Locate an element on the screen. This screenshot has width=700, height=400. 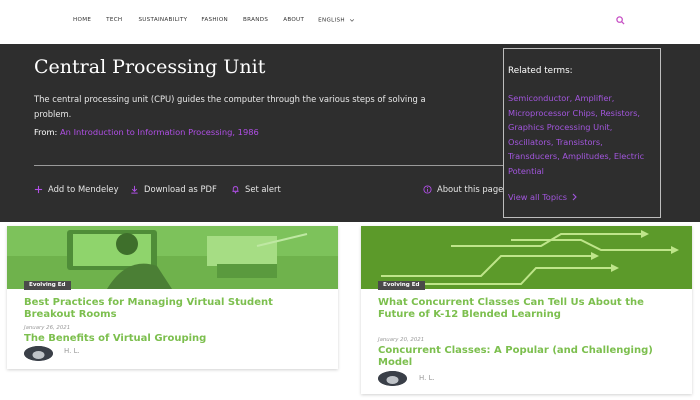
arrows-graphic is located at coordinates (526, 257).